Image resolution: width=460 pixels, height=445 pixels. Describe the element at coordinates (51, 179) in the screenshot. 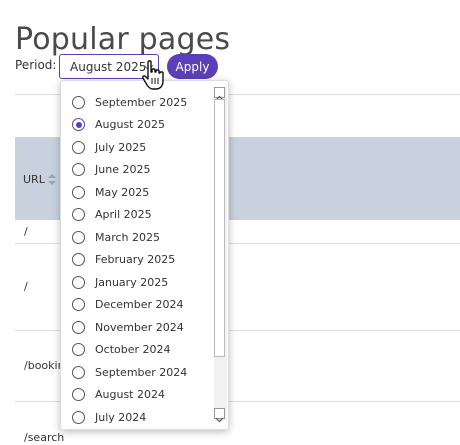

I see `sort-icon` at that location.